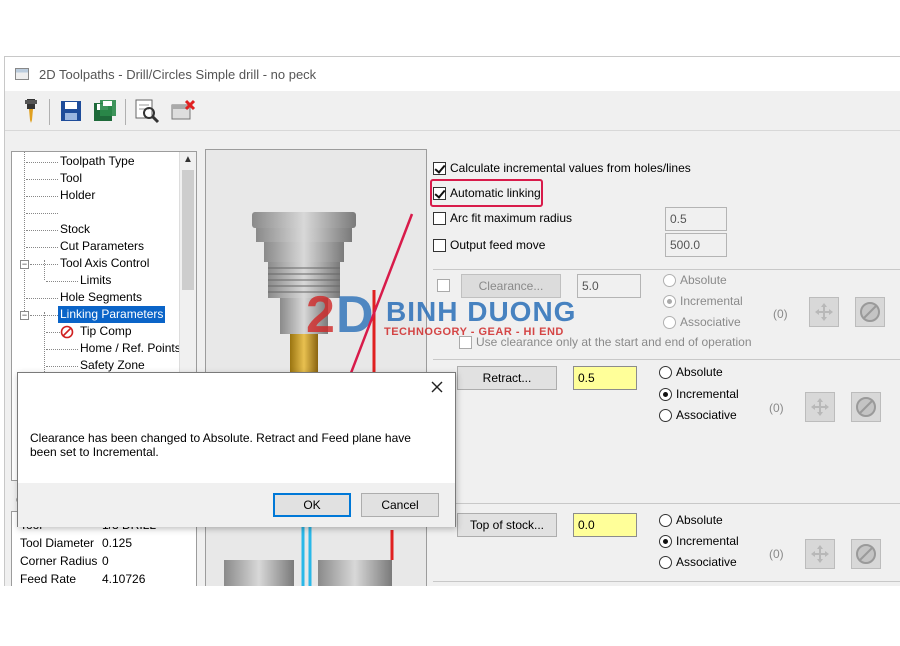 Image resolution: width=900 pixels, height=646 pixels. What do you see at coordinates (104, 263) in the screenshot?
I see `tree-item-tool-axis-control: Tool Axis Control` at bounding box center [104, 263].